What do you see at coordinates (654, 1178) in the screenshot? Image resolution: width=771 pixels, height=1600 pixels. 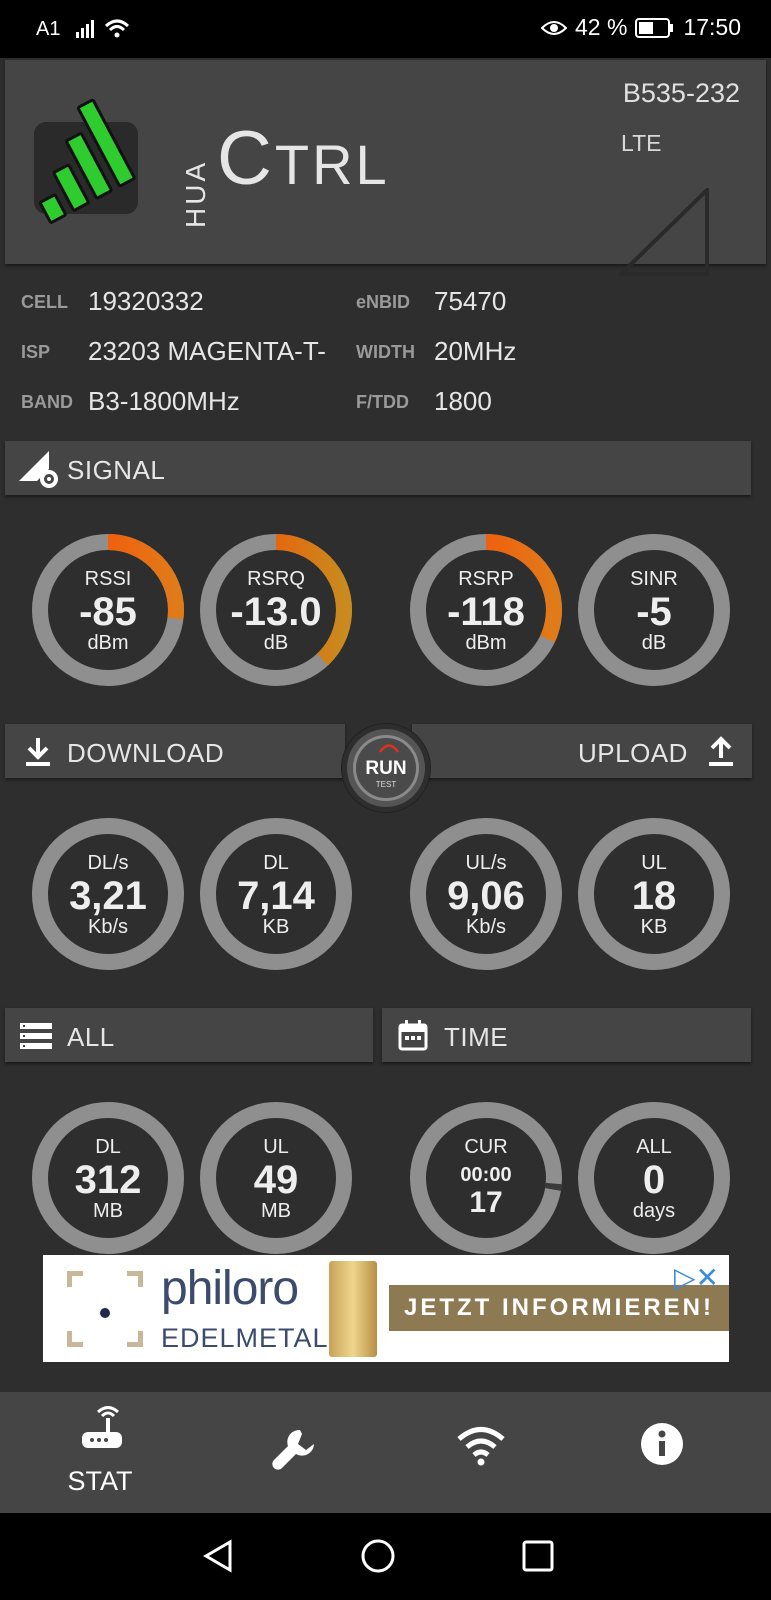 I see `all-time-gauge: ALL 0 days` at bounding box center [654, 1178].